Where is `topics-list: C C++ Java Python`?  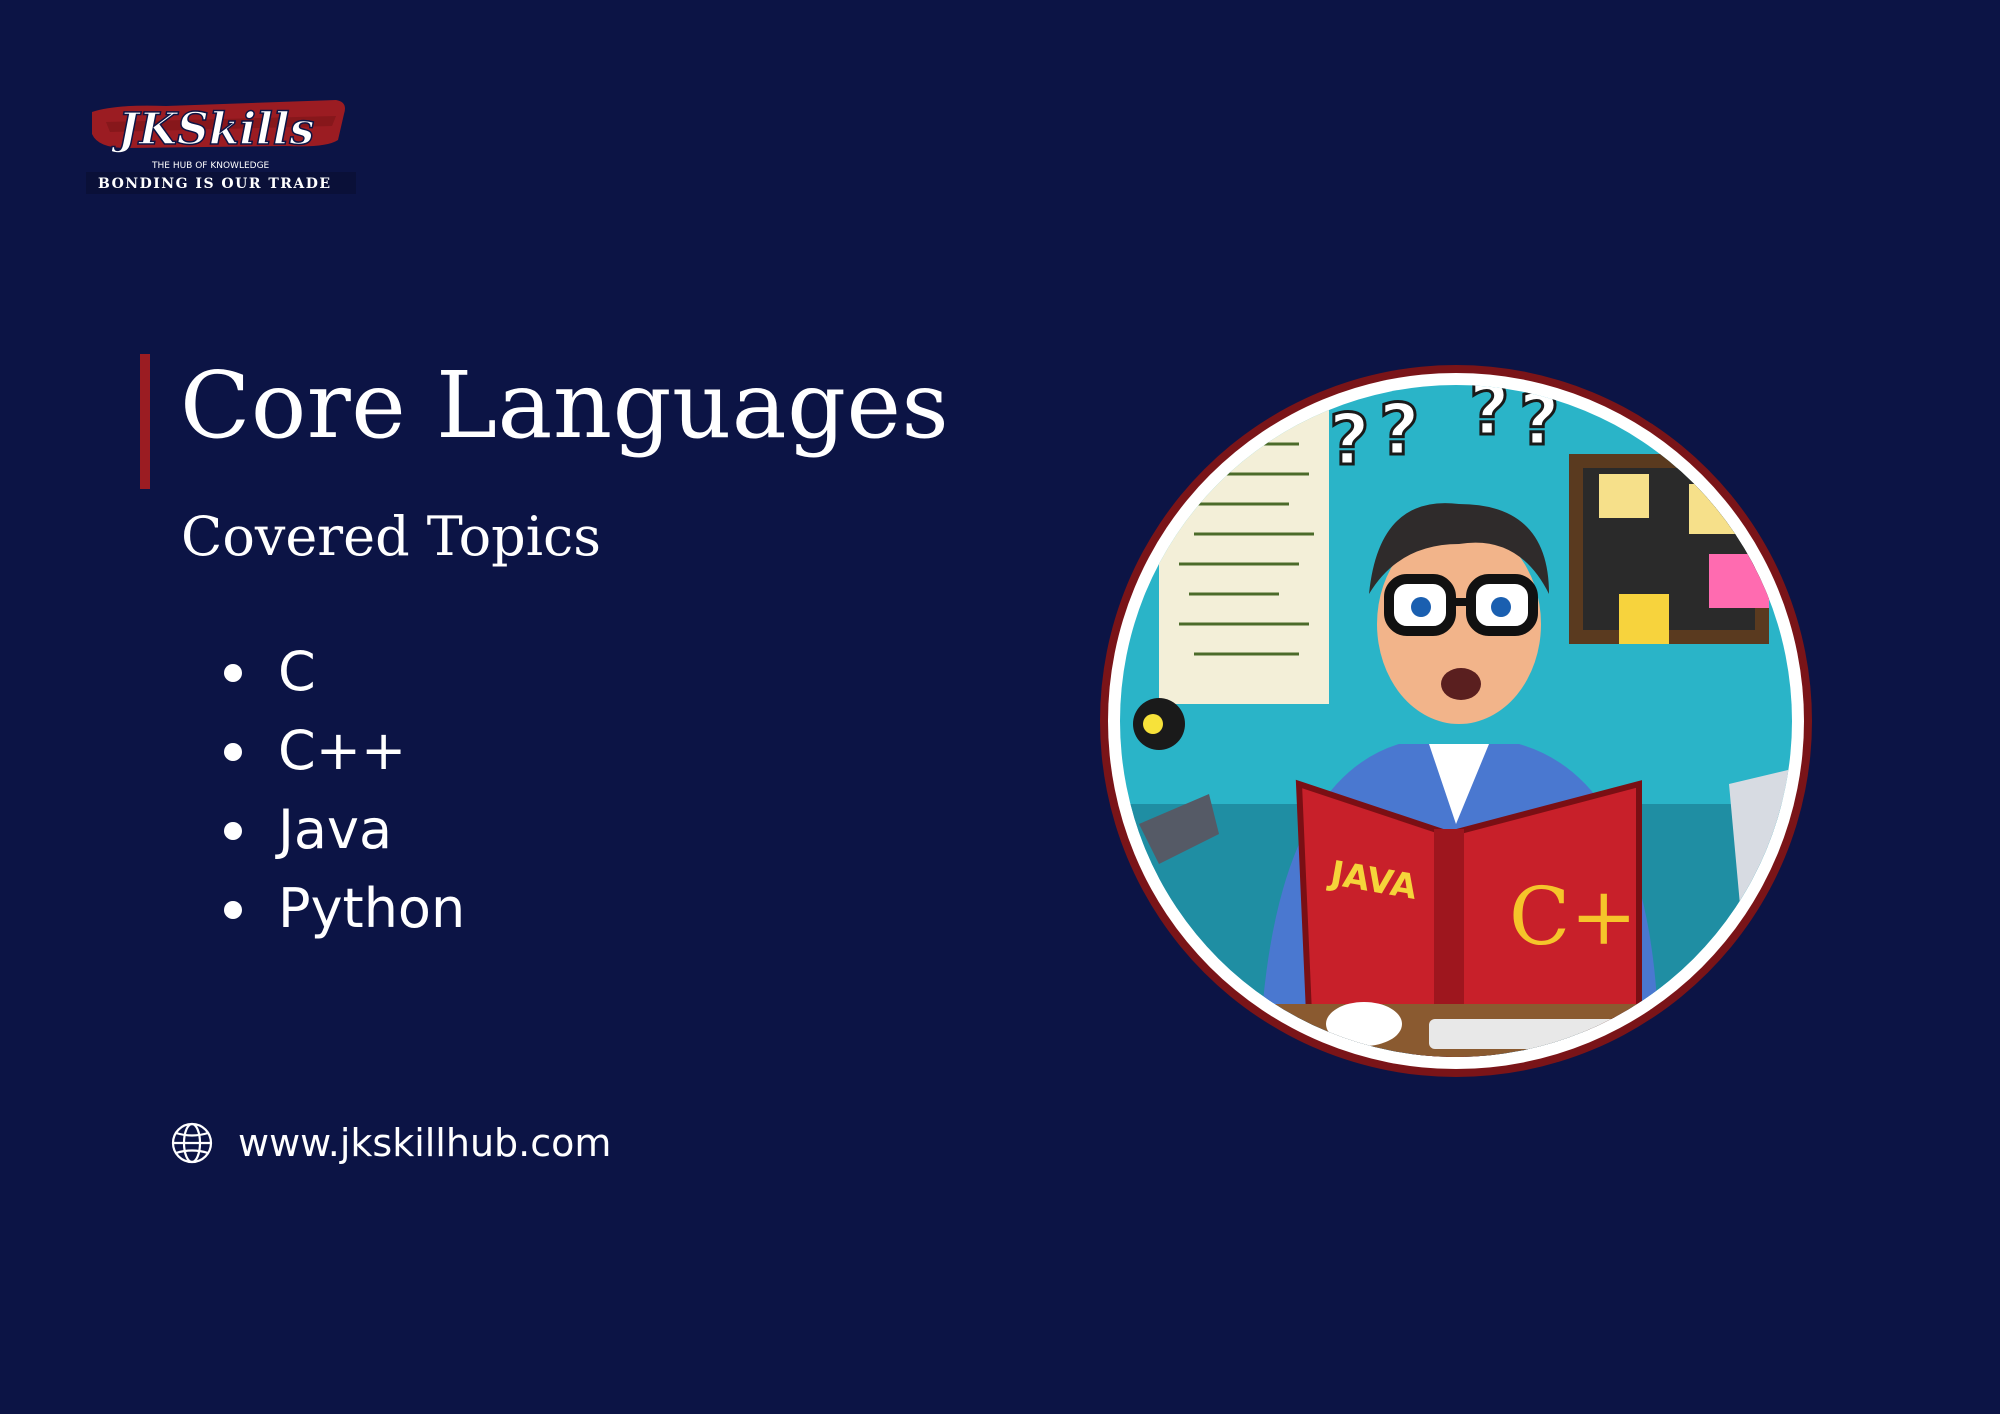 topics-list: C C++ Java Python is located at coordinates (343, 794).